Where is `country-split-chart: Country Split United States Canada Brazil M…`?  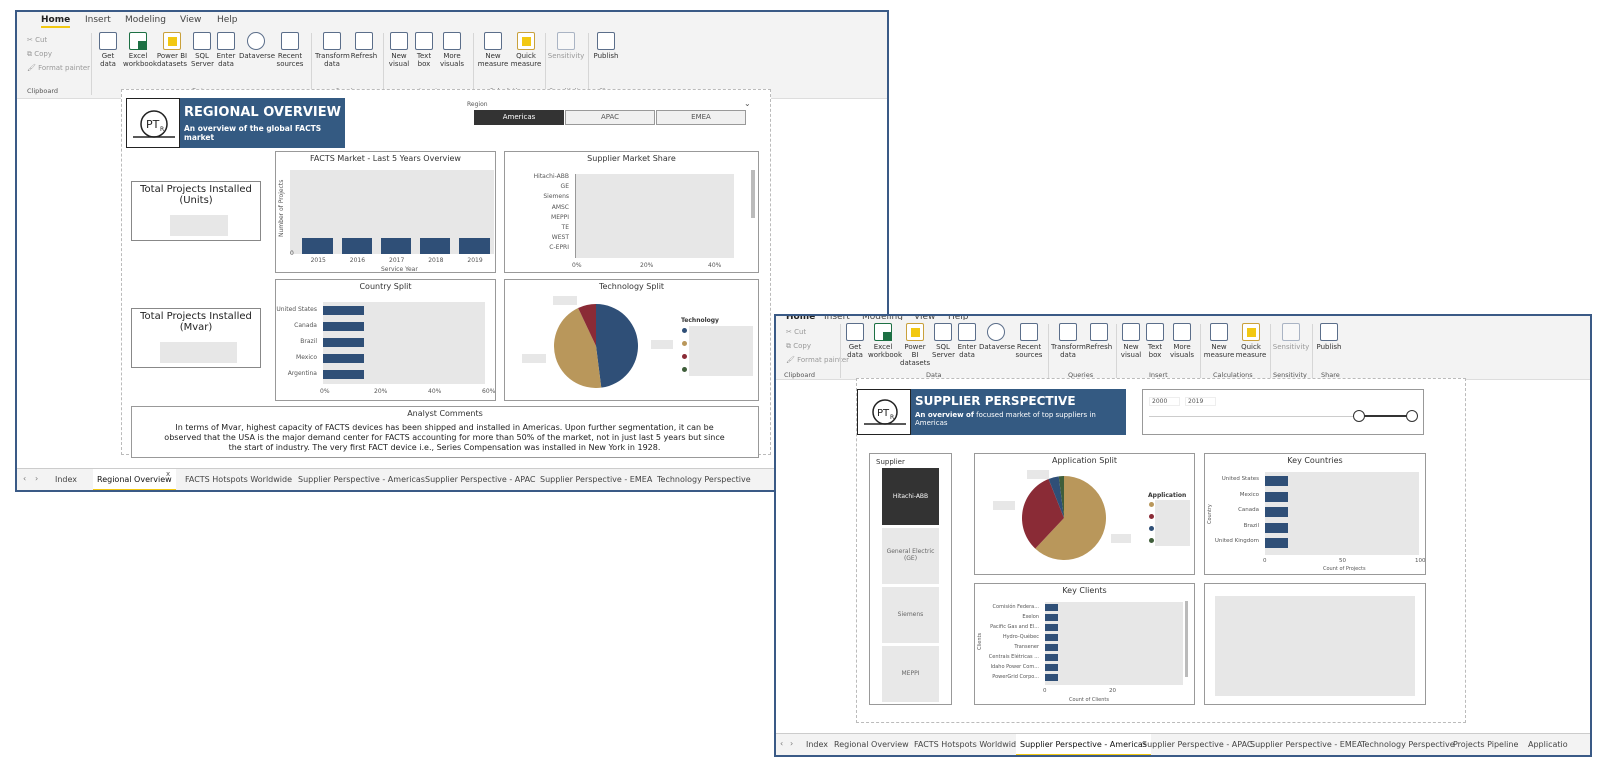
country-split-chart: Country Split United States Canada Brazil M… is located at coordinates (385, 340).